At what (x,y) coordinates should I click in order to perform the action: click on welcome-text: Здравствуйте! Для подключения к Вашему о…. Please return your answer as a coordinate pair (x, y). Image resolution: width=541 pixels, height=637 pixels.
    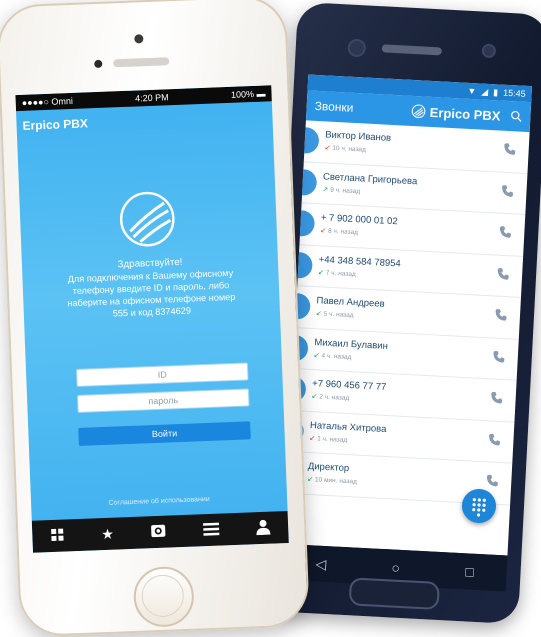
    Looking at the image, I should click on (151, 287).